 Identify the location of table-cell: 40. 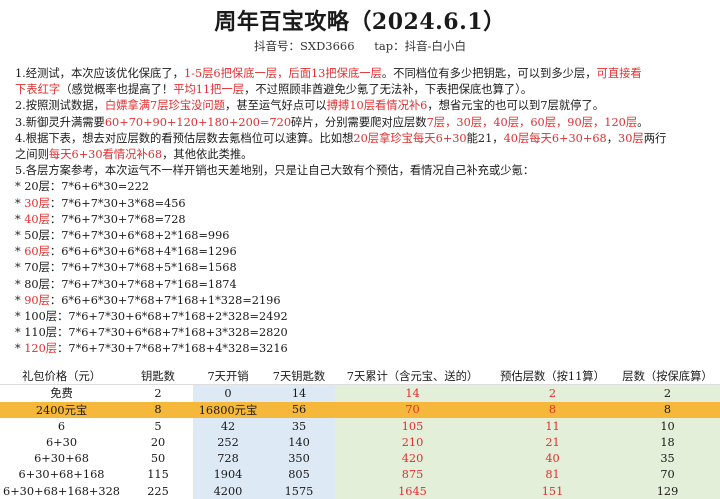
(552, 458).